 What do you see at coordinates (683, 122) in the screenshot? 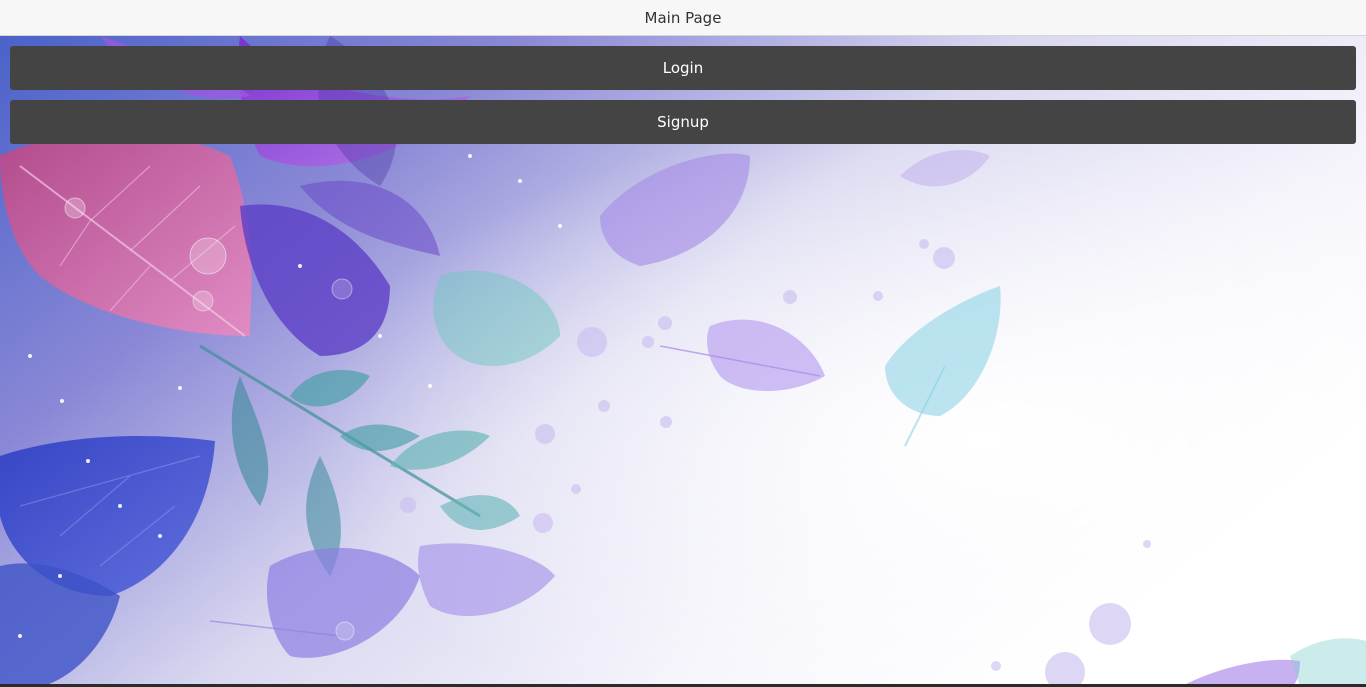
I see `signup-button: Signup` at bounding box center [683, 122].